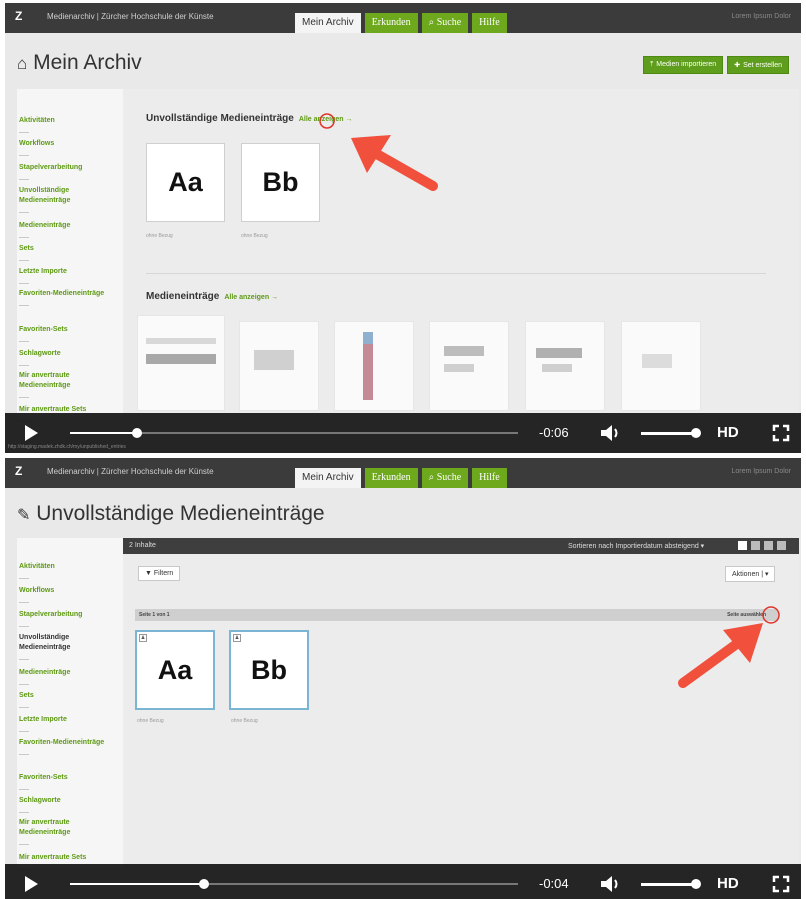 The height and width of the screenshot is (899, 806). What do you see at coordinates (781, 545) in the screenshot?
I see `view-compact-icon` at bounding box center [781, 545].